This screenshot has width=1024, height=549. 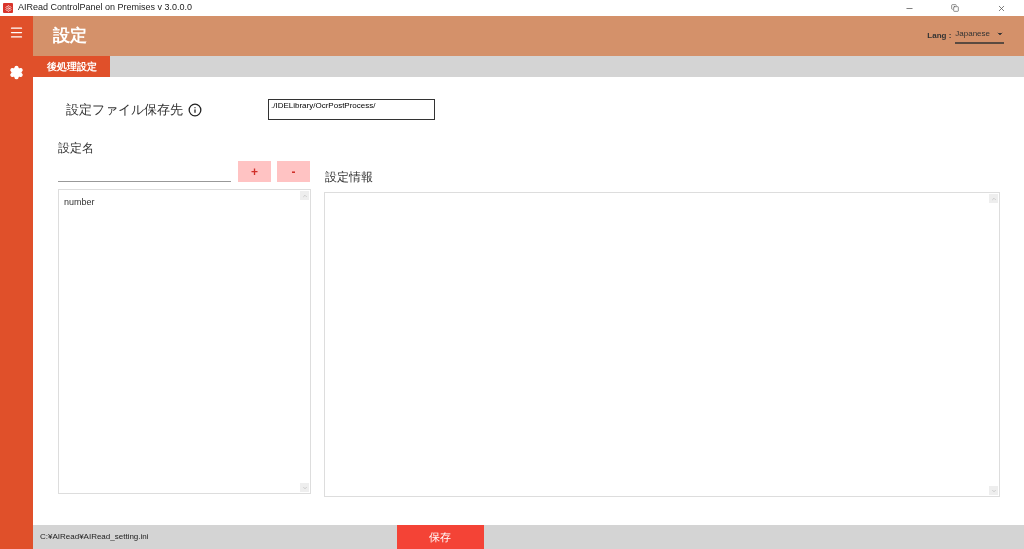 I want to click on remove-button: -, so click(x=293, y=171).